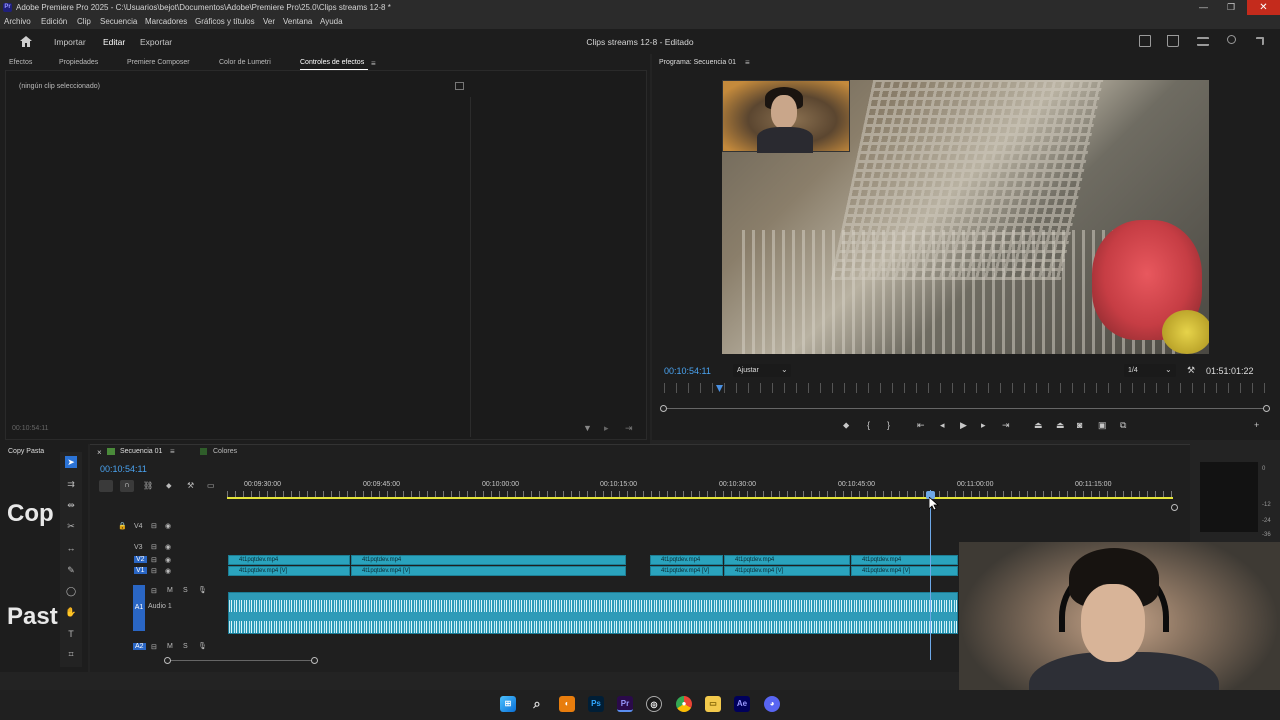  Describe the element at coordinates (211, 485) in the screenshot. I see `captions-icon: ▭` at that location.